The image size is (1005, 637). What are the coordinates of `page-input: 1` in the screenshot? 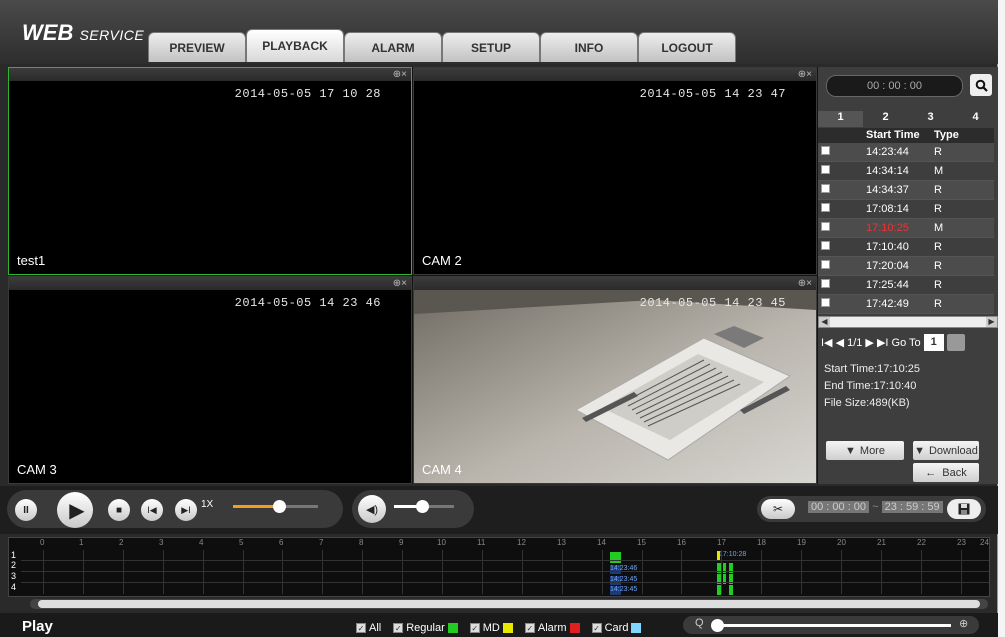 It's located at (933, 342).